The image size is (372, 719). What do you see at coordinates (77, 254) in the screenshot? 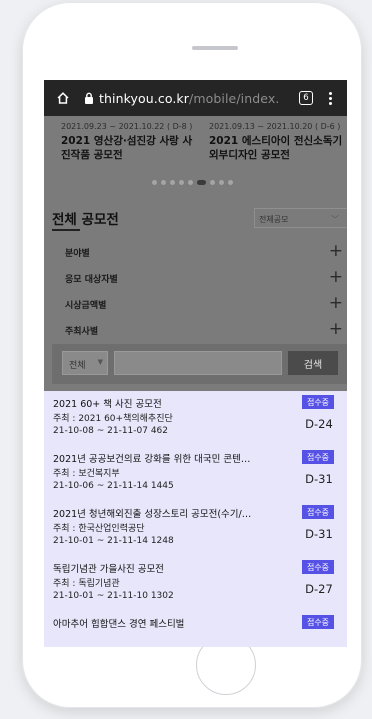
I see `filter-label: 분야별` at bounding box center [77, 254].